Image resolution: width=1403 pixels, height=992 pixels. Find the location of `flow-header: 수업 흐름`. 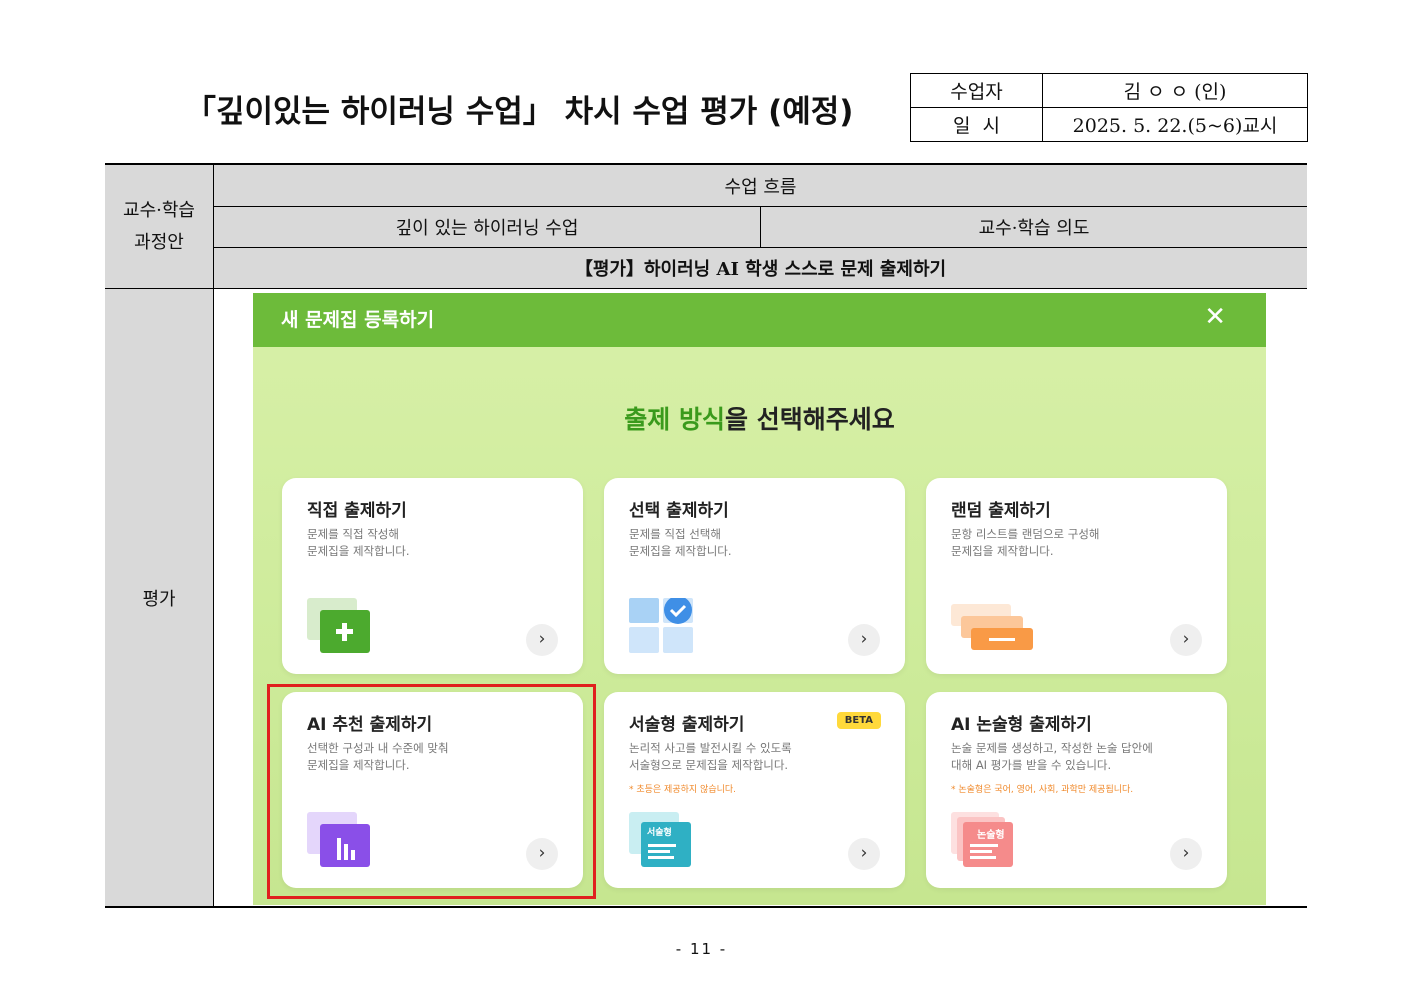

flow-header: 수업 흐름 is located at coordinates (760, 186).